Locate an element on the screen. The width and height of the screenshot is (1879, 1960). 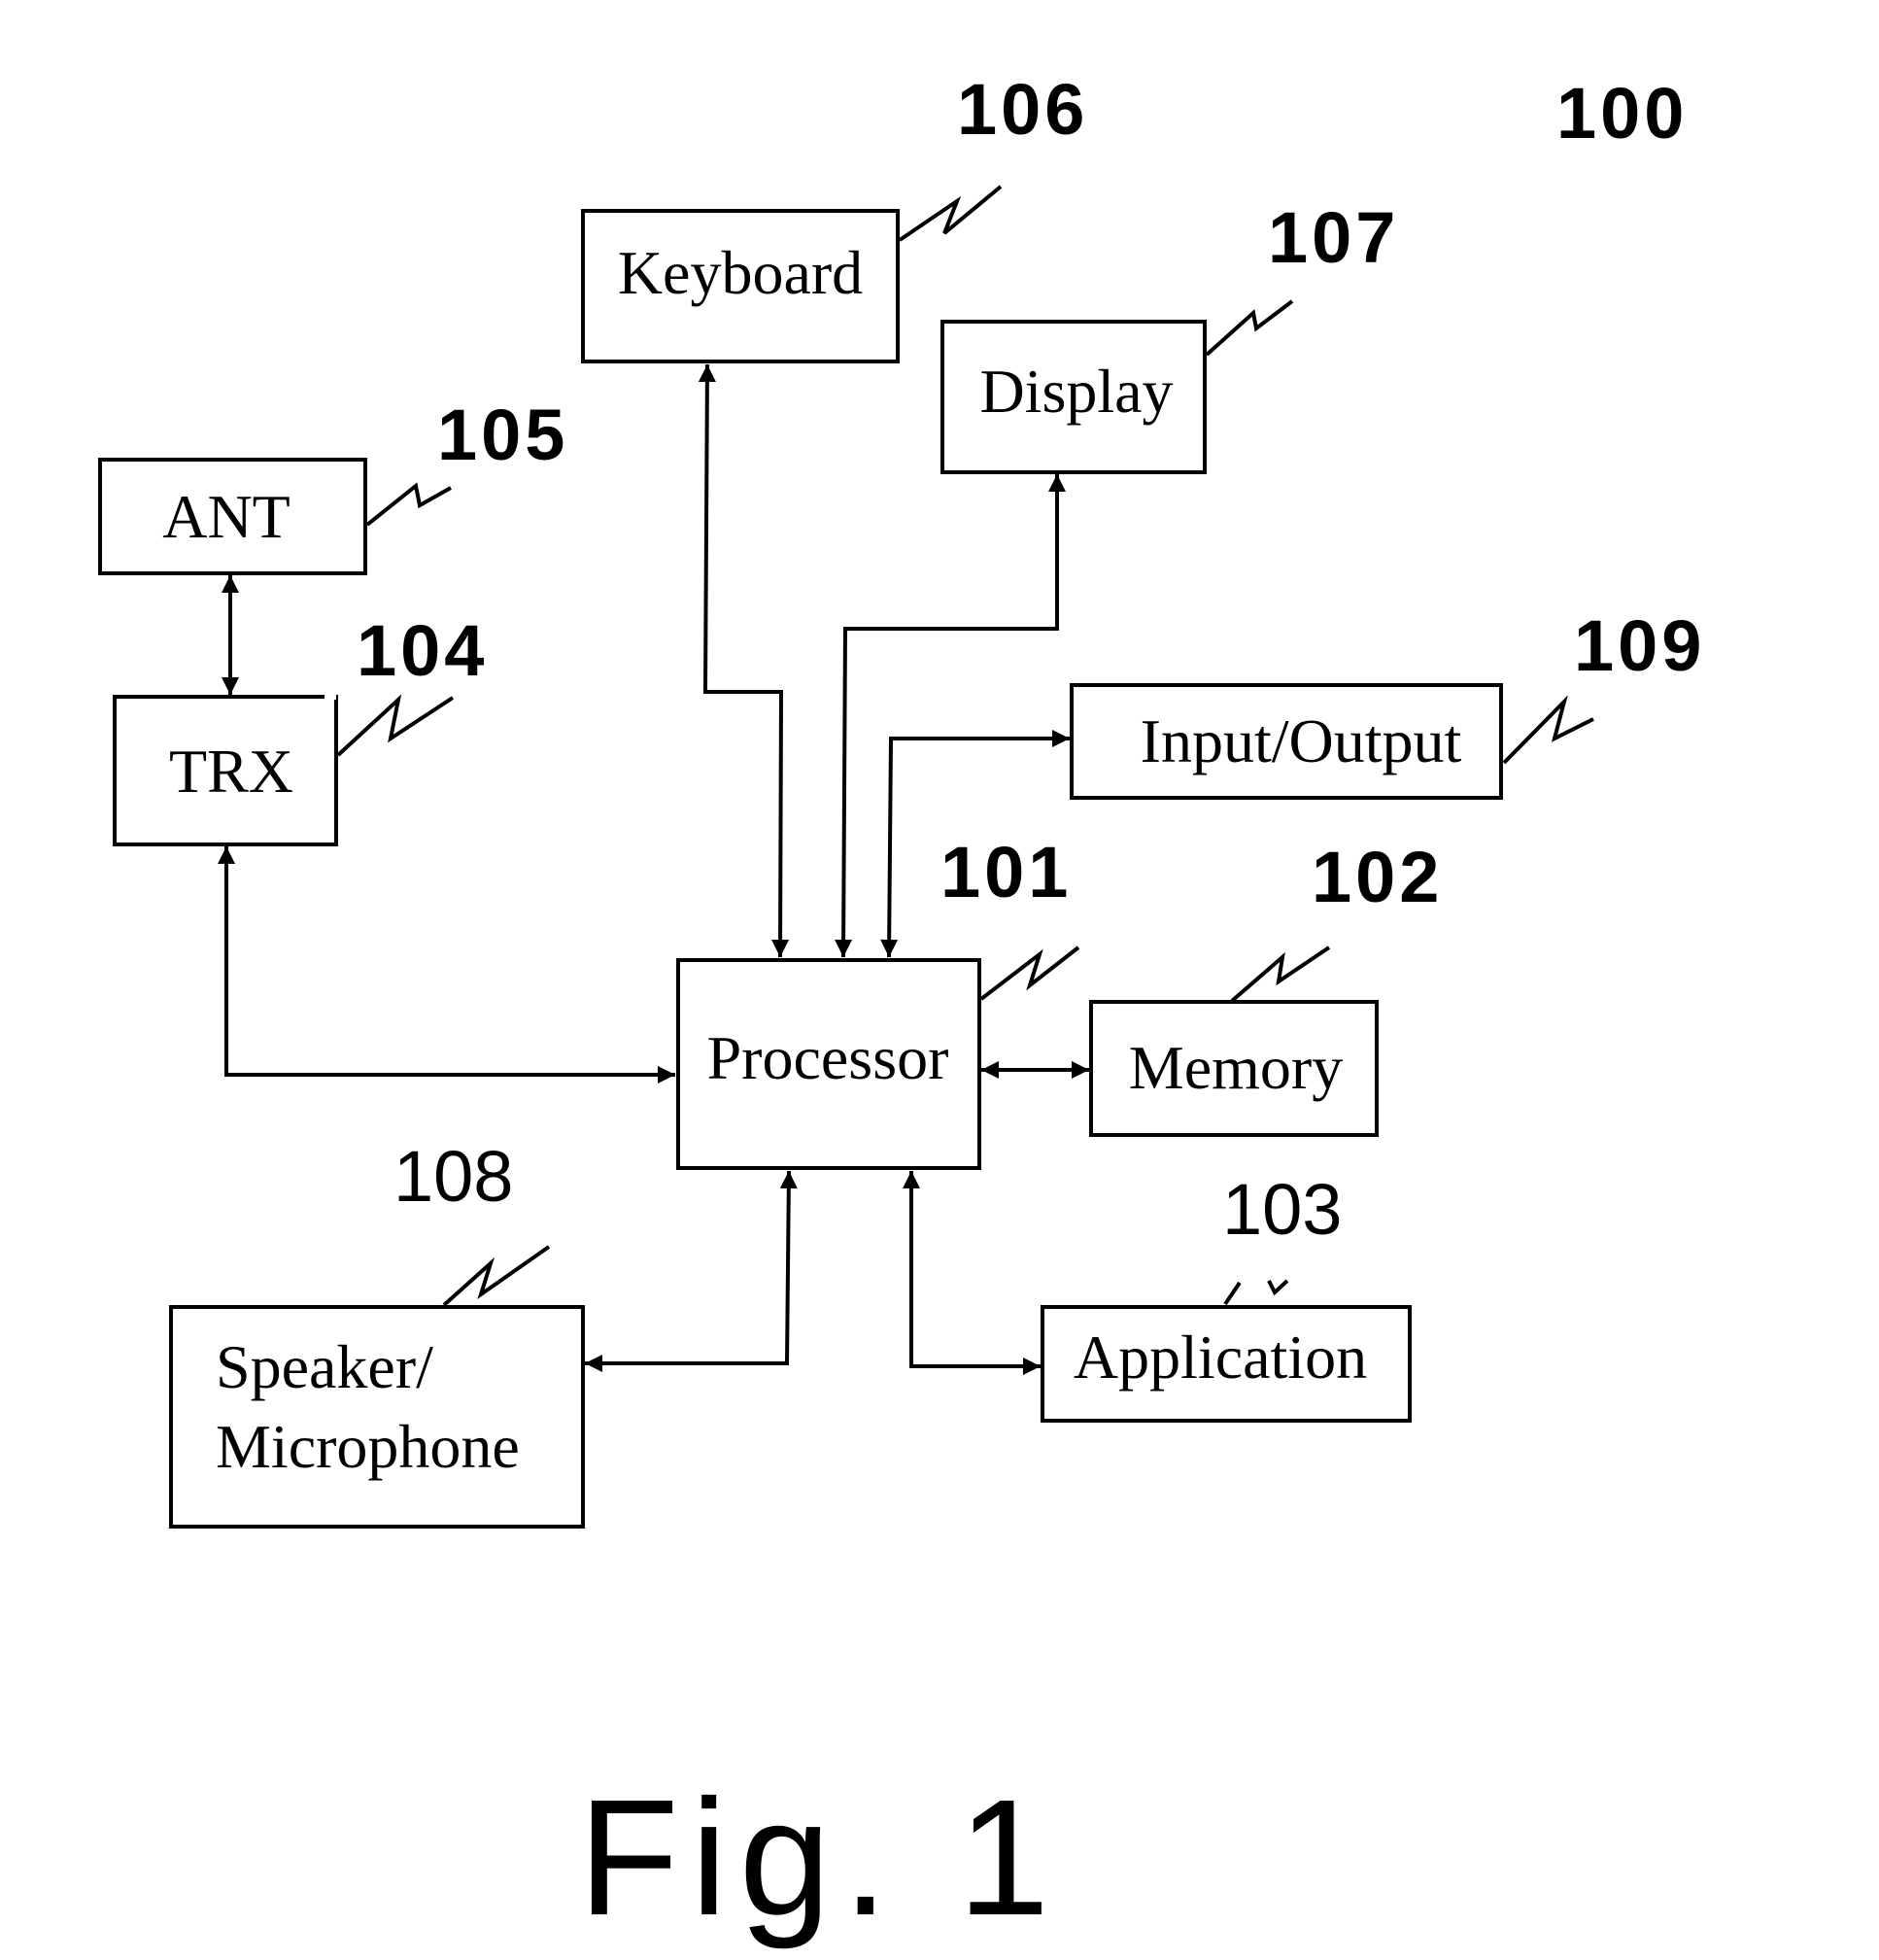
block-memory: Memory is located at coordinates (1234, 1068).